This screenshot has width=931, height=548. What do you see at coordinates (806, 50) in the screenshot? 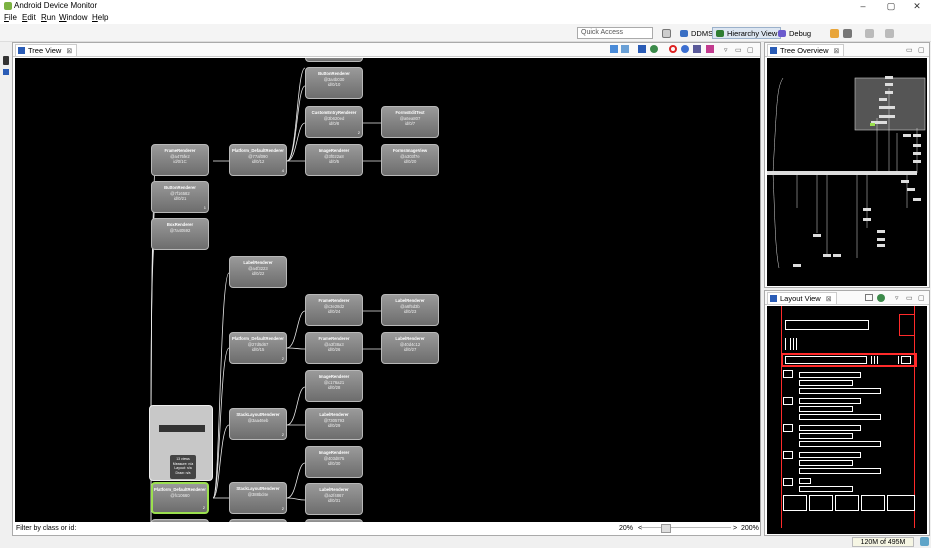
I see `tab-tree-overview: Tree Overview ⊠` at bounding box center [806, 50].